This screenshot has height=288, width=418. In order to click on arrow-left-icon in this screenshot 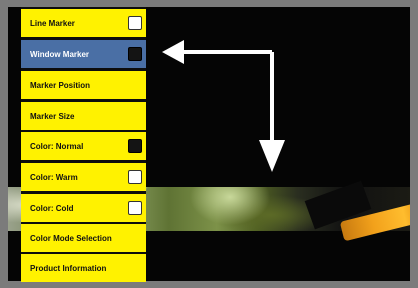, I will do `click(218, 95)`.